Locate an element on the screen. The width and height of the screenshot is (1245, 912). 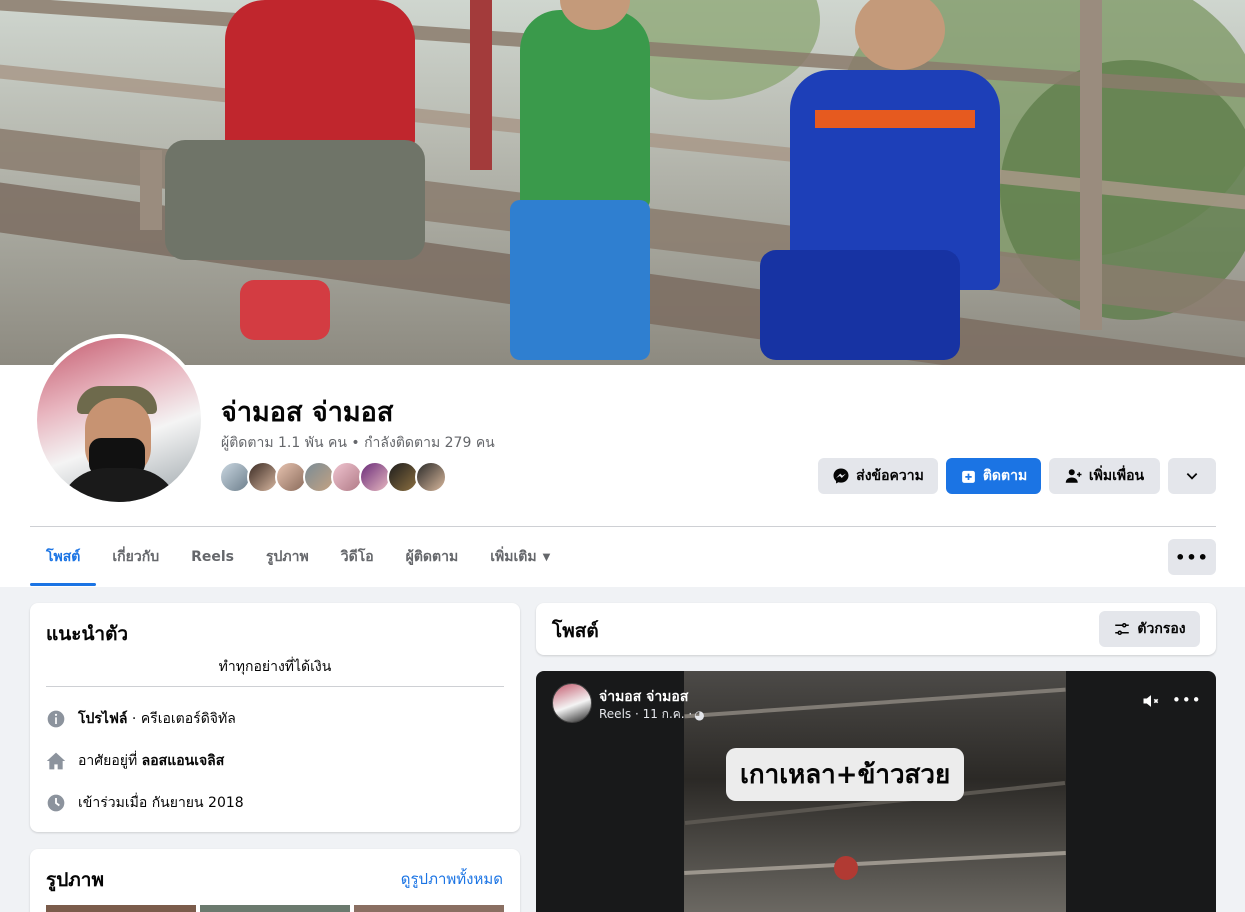
lives-in-prefix: อาศัยอยู่ที่ is located at coordinates (110, 761).